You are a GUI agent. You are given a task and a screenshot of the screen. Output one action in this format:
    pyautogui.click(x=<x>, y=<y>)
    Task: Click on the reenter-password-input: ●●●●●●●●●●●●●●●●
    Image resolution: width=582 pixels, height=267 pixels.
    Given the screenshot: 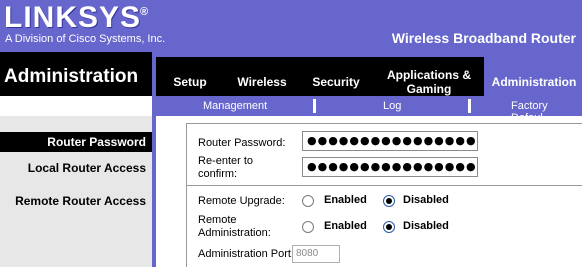 What is the action you would take?
    pyautogui.click(x=390, y=167)
    